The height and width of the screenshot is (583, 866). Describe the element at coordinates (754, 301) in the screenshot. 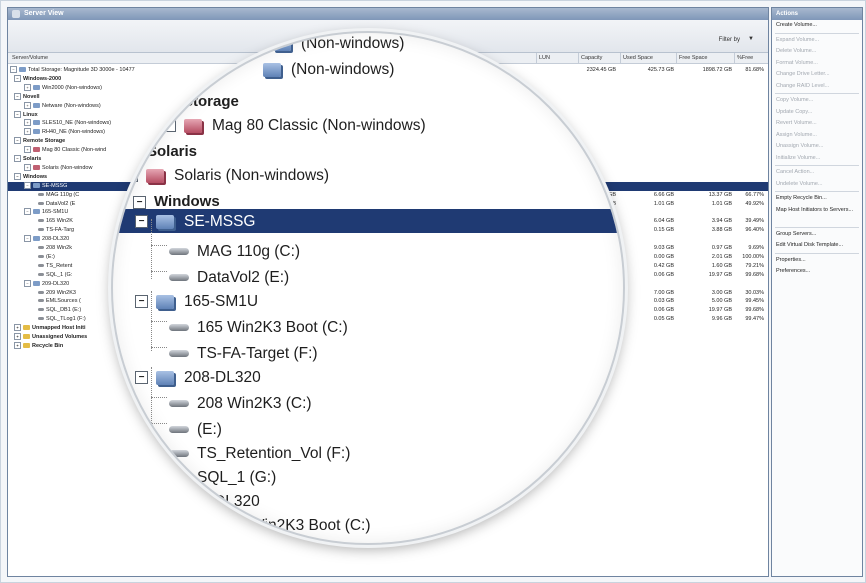

I see `pct-free-cell: 99.45%` at that location.